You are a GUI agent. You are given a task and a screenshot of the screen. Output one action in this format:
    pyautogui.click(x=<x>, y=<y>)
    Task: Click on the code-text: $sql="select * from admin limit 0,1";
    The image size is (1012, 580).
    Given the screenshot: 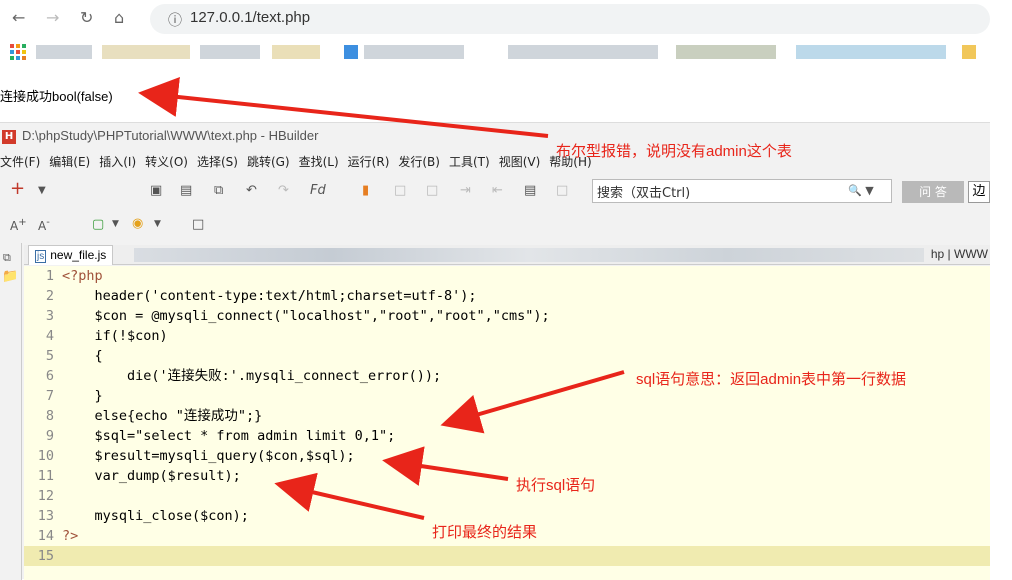 What is the action you would take?
    pyautogui.click(x=229, y=436)
    